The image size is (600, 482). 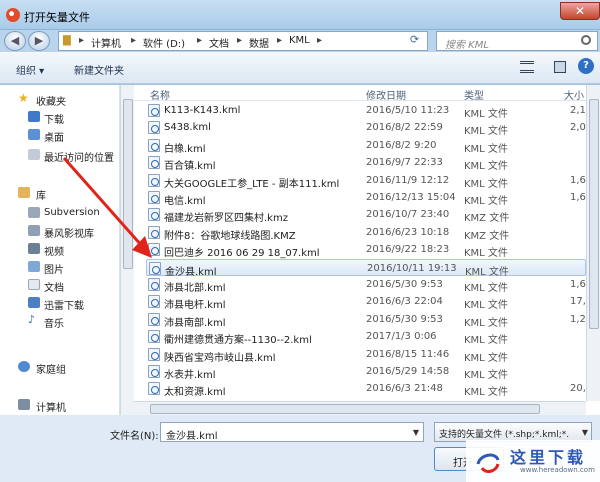 I want to click on file-type-value: 支持的矢量文件 (*.shp;*.kml;*., so click(x=504, y=435).